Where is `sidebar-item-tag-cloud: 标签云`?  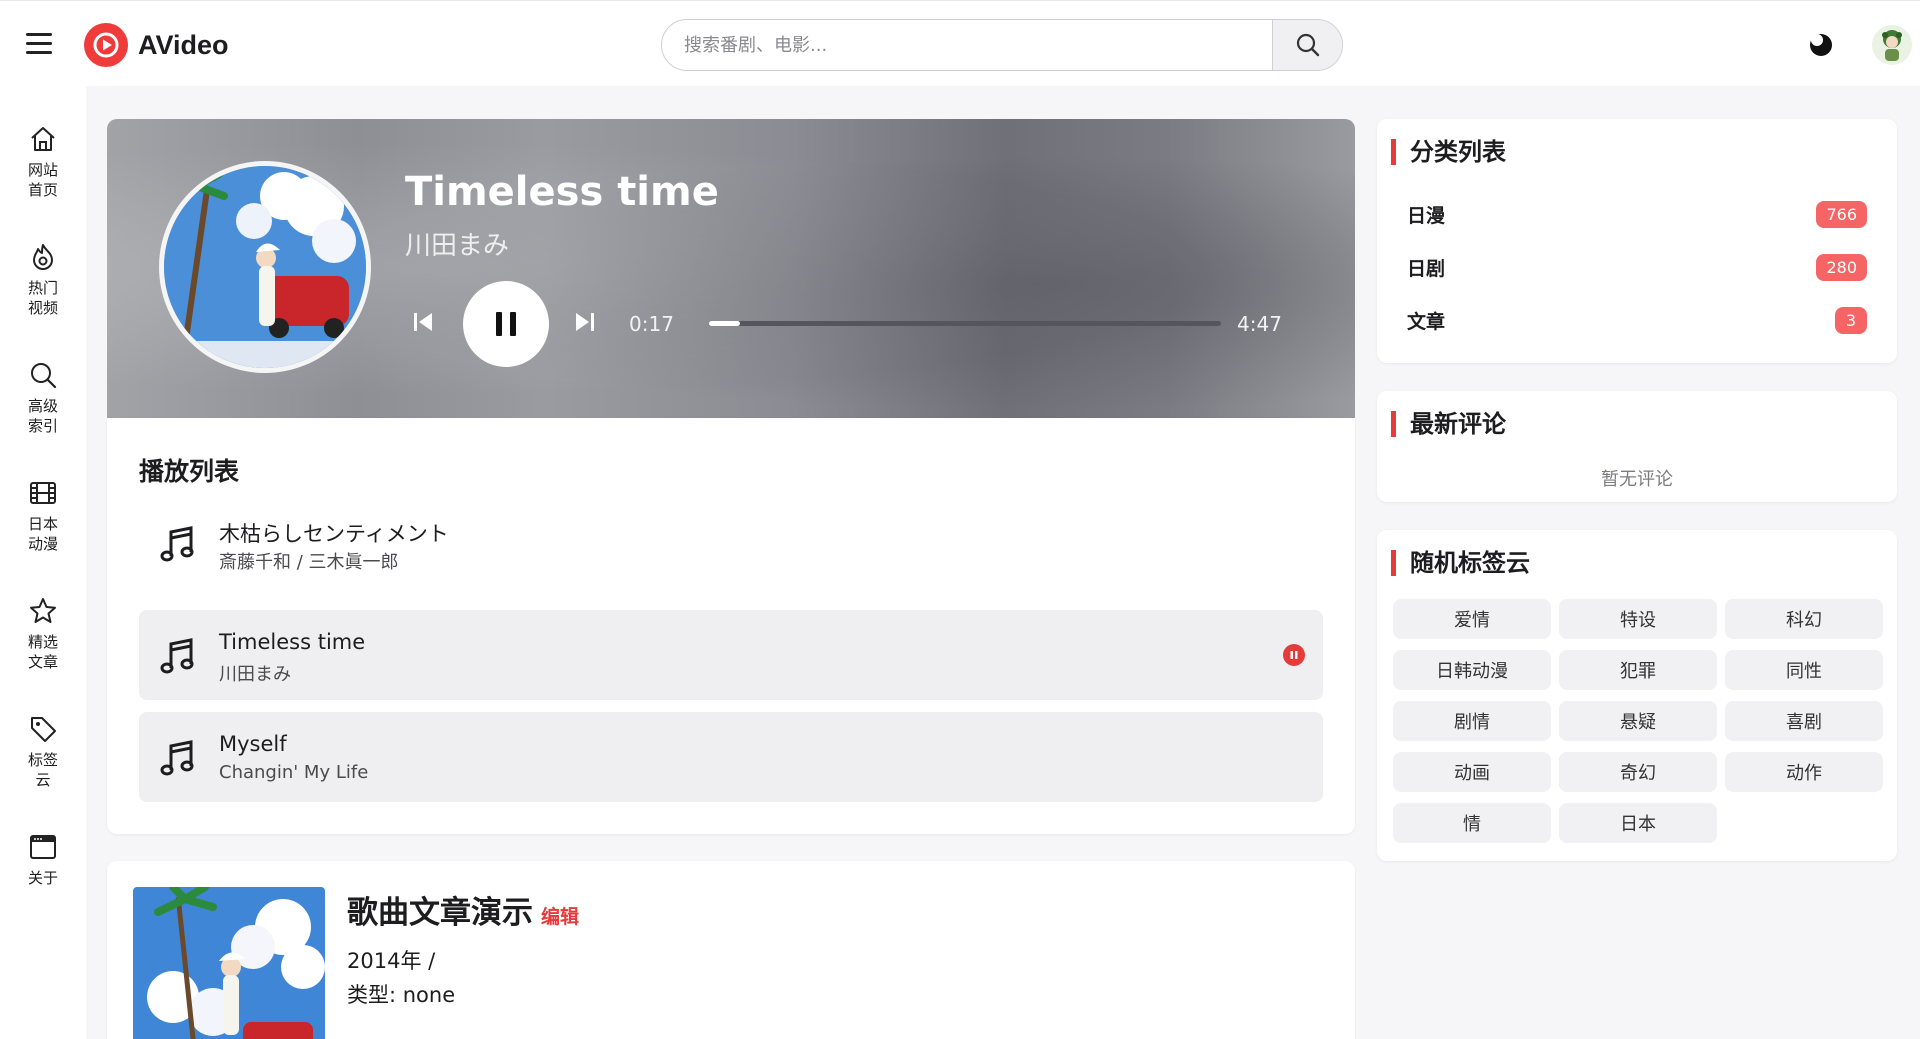 sidebar-item-tag-cloud: 标签云 is located at coordinates (43, 752).